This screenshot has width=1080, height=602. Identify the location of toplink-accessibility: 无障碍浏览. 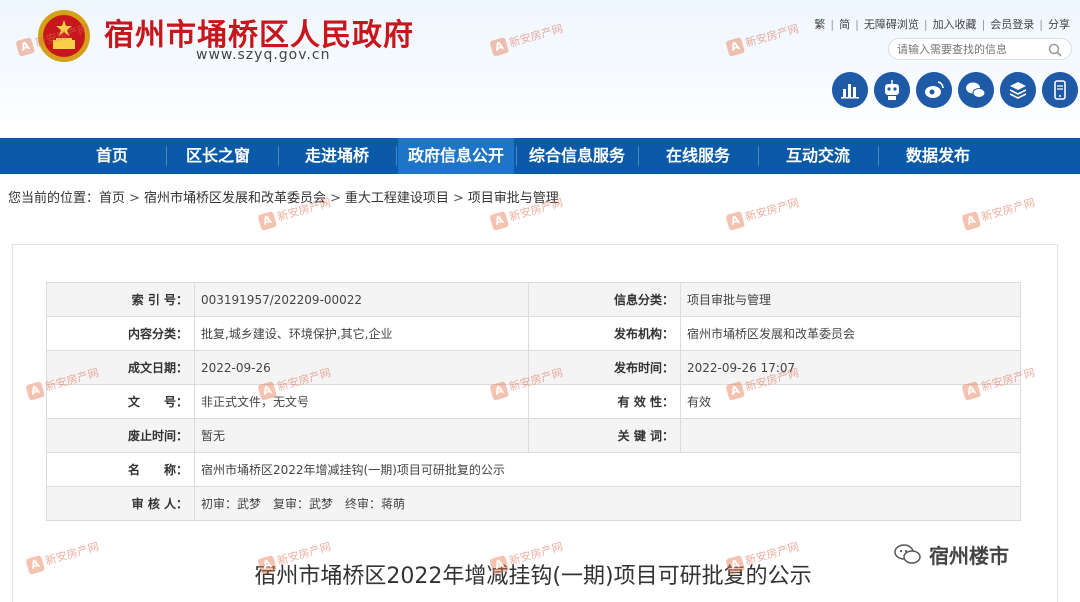
(891, 24).